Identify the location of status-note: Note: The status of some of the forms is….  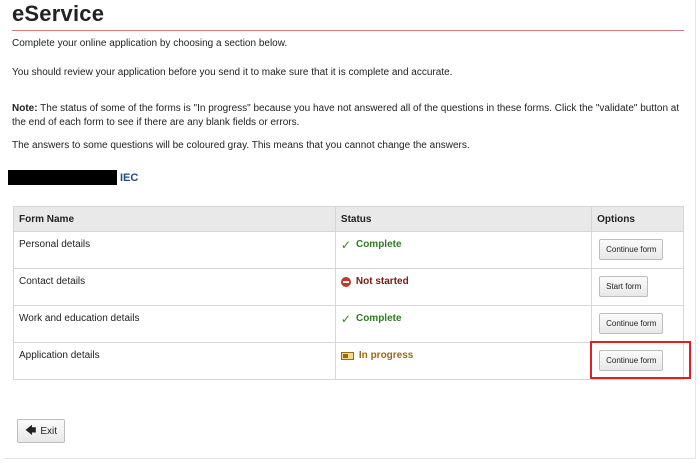
(347, 116).